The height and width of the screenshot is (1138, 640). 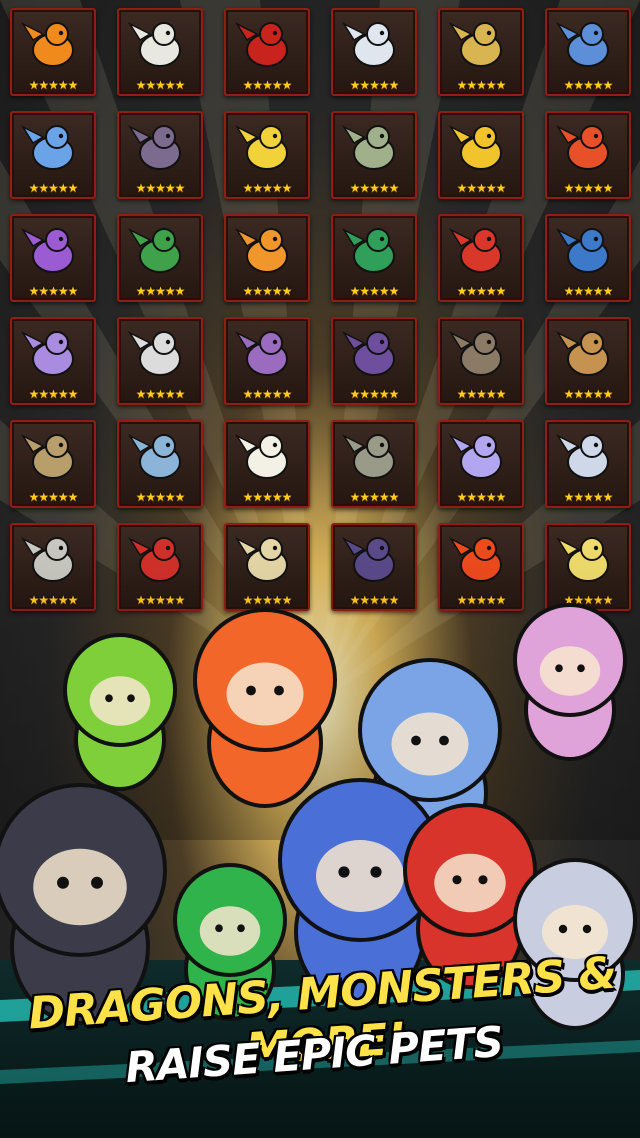 What do you see at coordinates (47, 456) in the screenshot?
I see `sand-beast-pet-icon` at bounding box center [47, 456].